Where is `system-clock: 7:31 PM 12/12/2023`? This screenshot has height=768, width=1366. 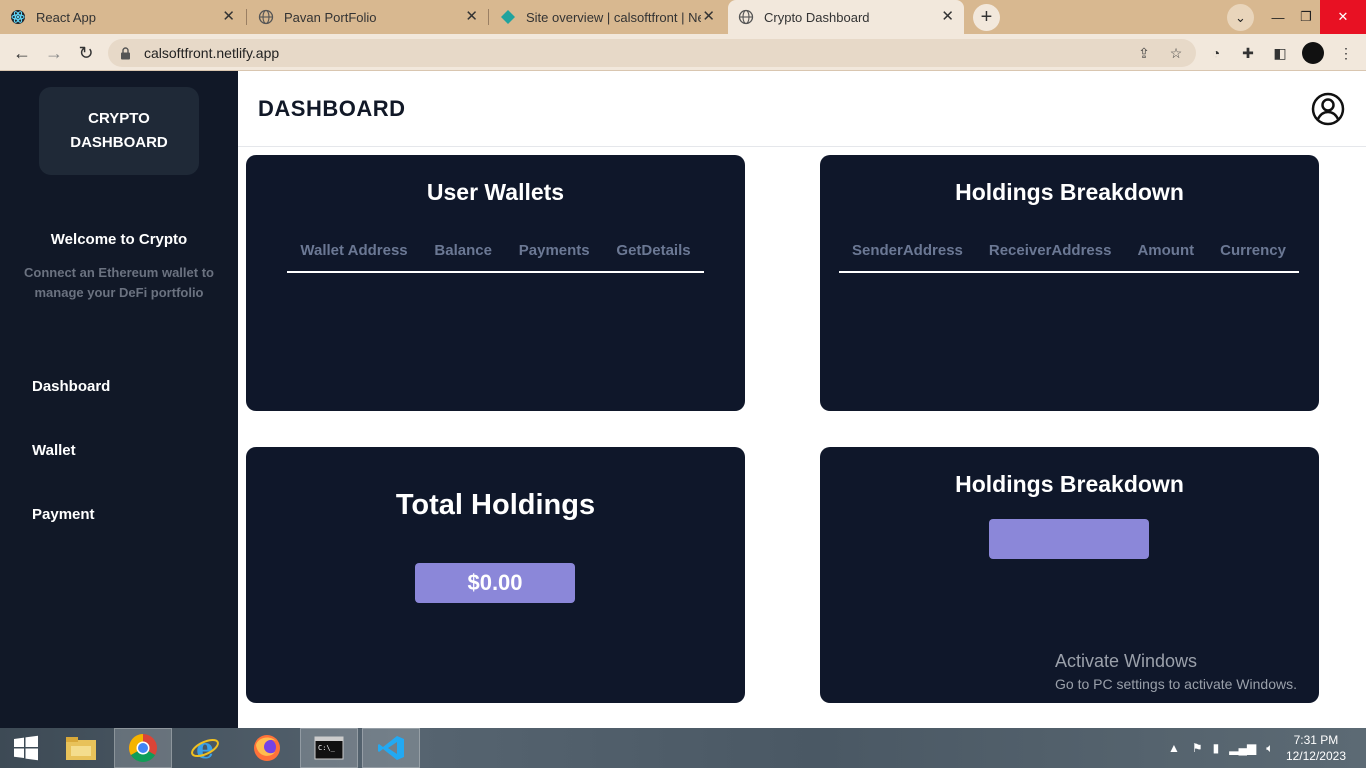
system-clock: 7:31 PM 12/12/2023 is located at coordinates (1316, 748).